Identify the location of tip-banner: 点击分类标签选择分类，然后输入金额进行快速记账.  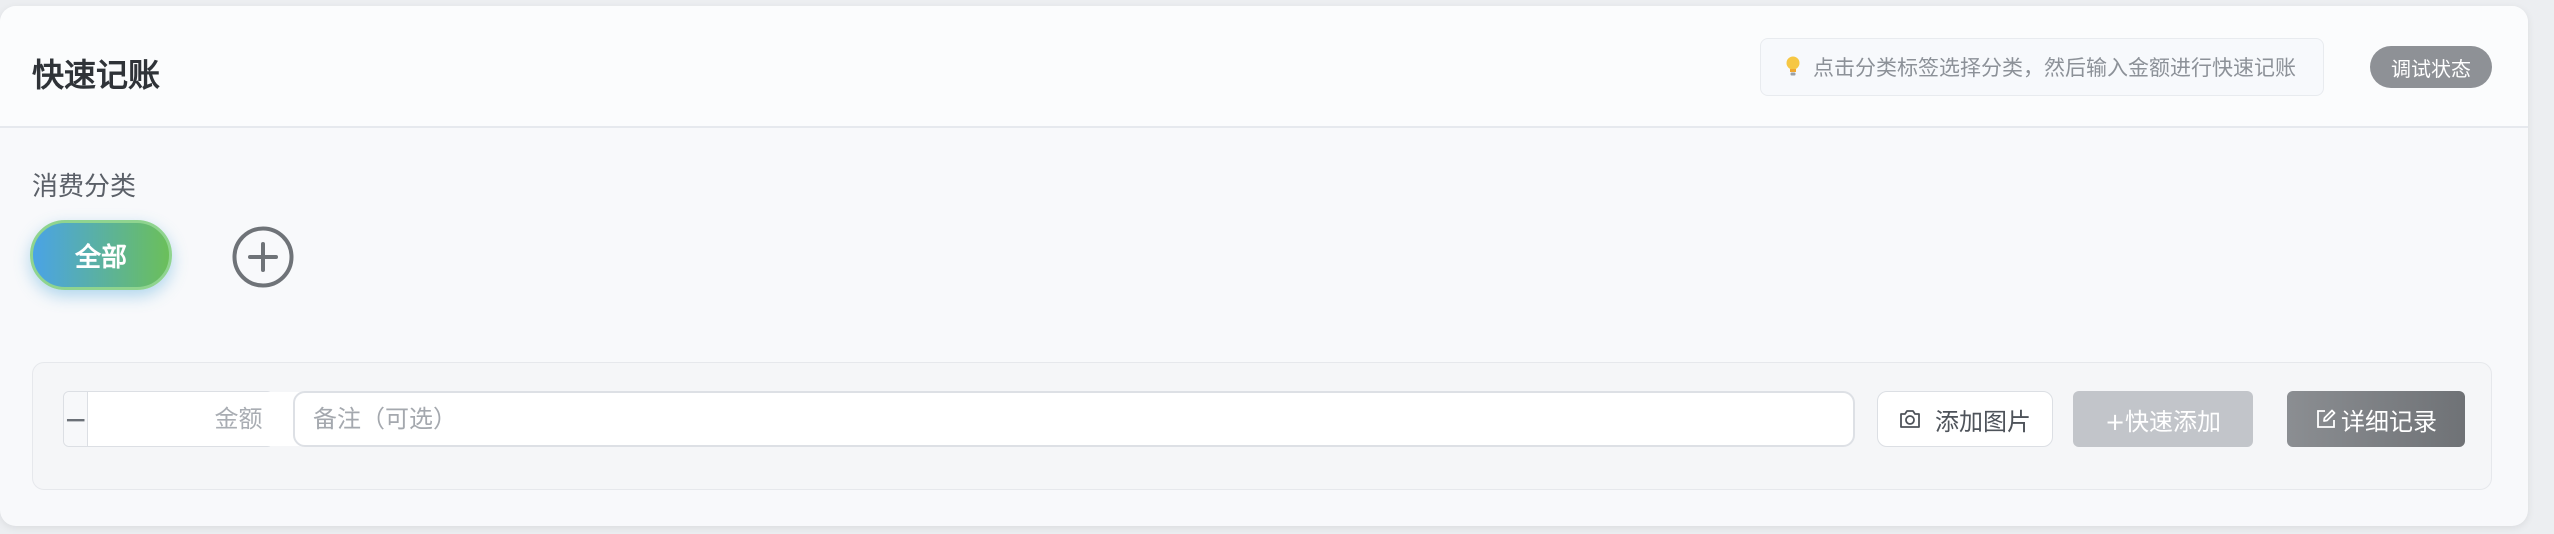
(2042, 67).